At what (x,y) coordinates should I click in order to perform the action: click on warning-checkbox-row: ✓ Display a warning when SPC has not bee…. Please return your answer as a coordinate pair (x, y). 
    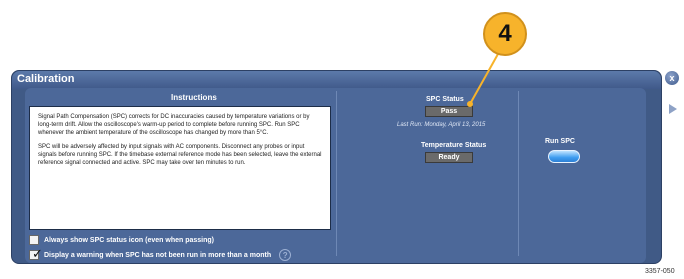
    Looking at the image, I should click on (160, 254).